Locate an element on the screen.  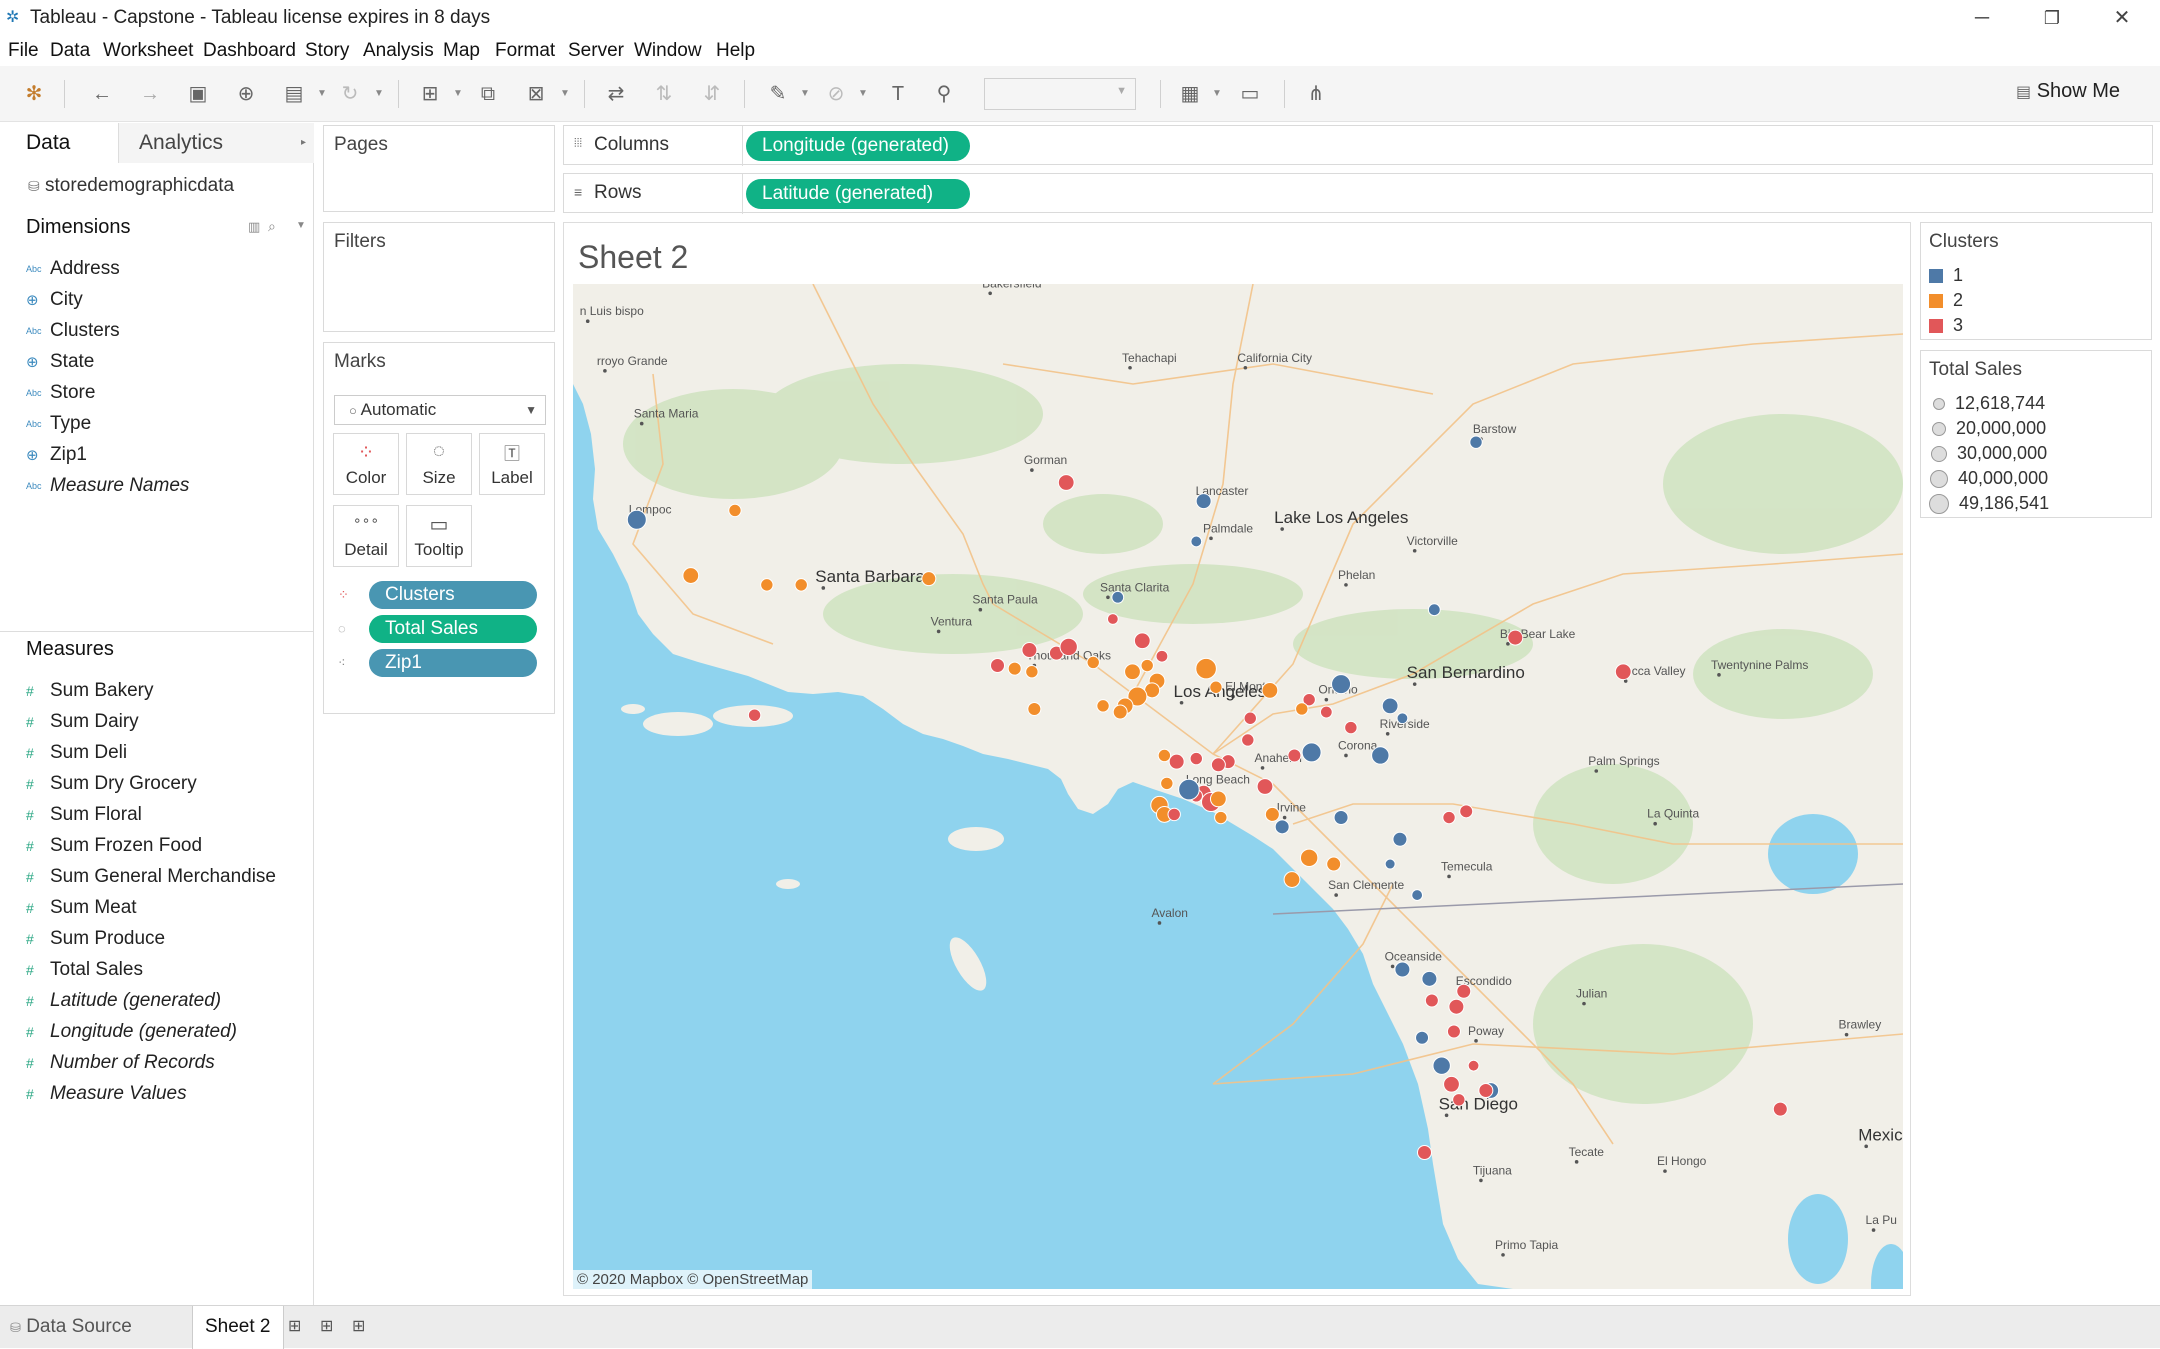
measure-field: # Sum Frozen Food is located at coordinates (114, 848).